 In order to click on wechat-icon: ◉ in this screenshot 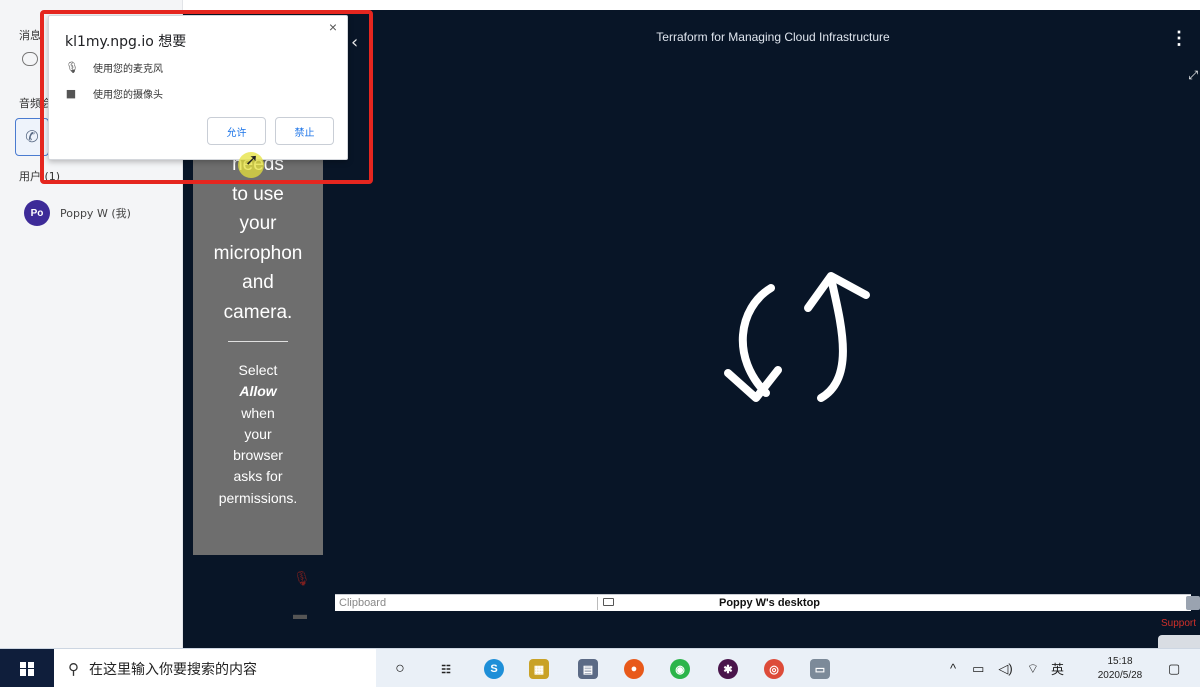, I will do `click(680, 669)`.